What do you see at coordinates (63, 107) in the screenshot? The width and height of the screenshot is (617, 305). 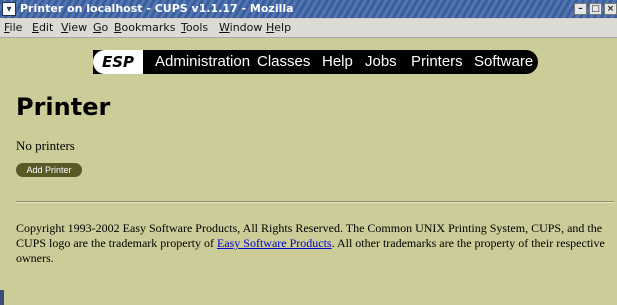 I see `page-title: Printer` at bounding box center [63, 107].